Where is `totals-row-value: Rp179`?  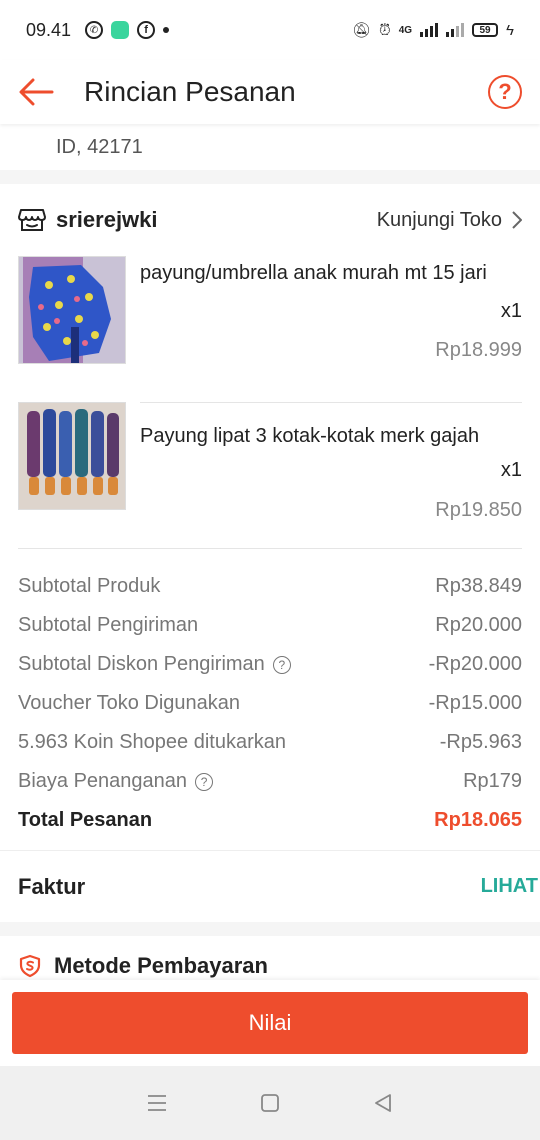 totals-row-value: Rp179 is located at coordinates (492, 781).